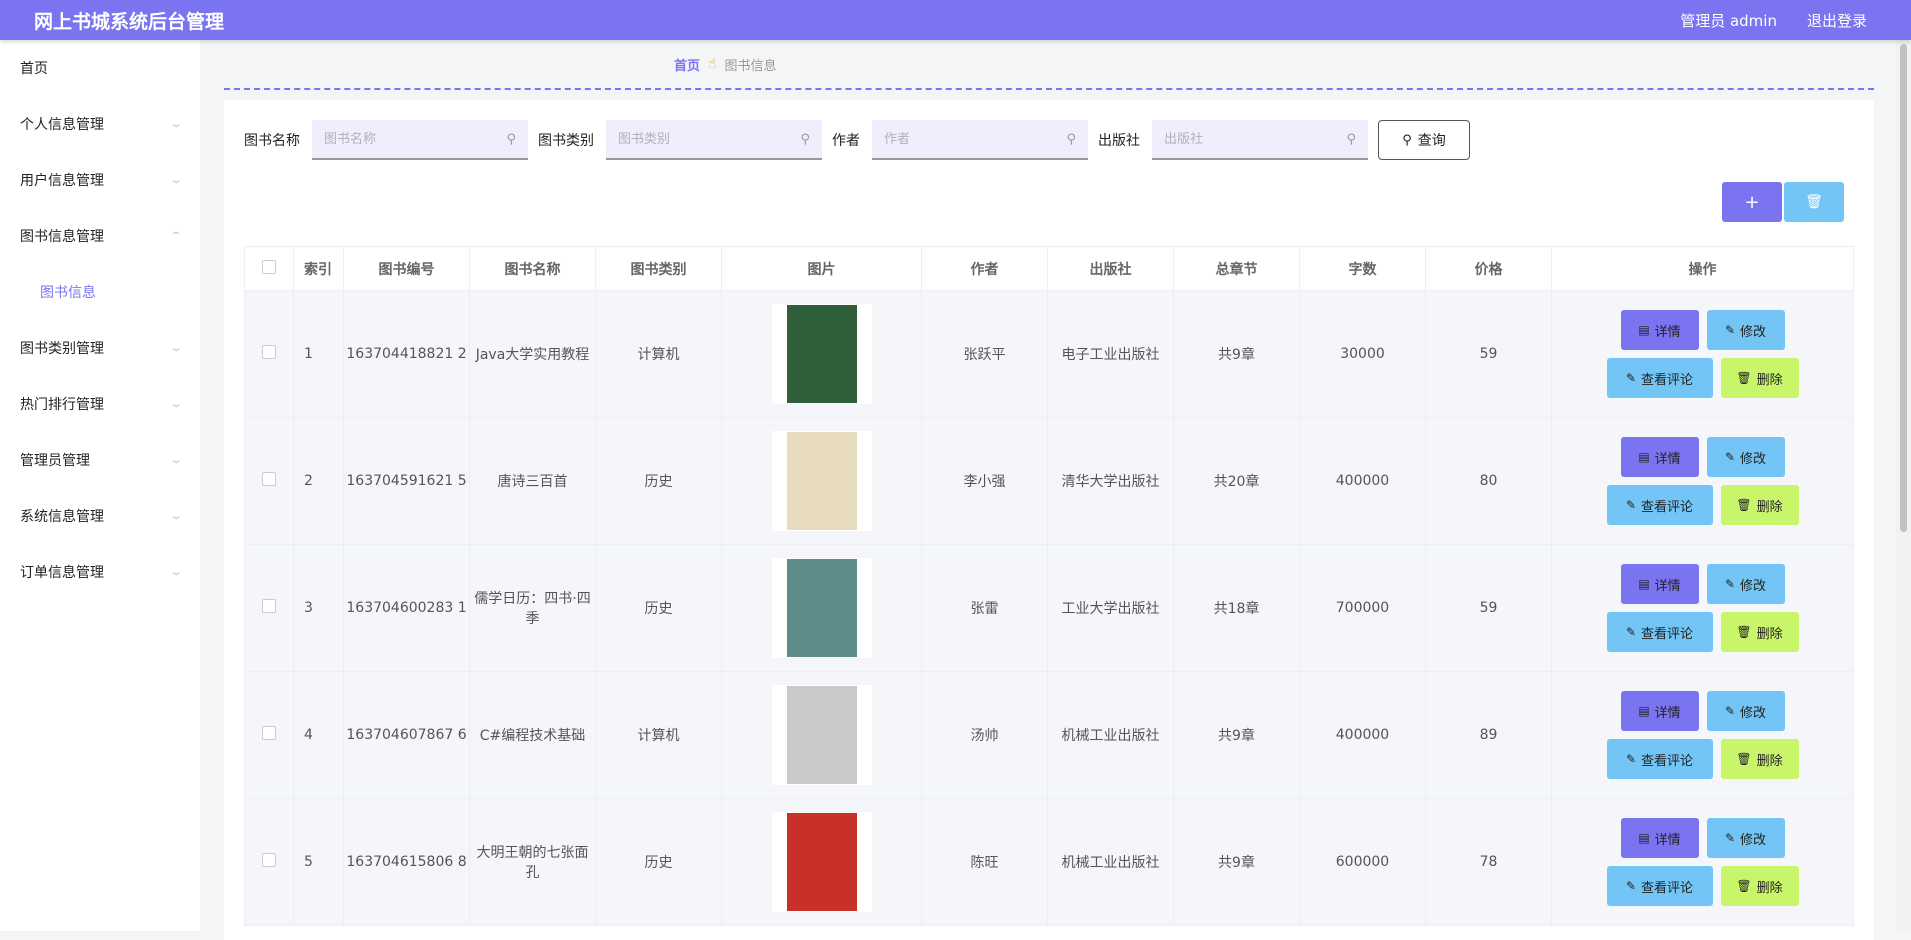 This screenshot has height=940, width=1911. What do you see at coordinates (406, 481) in the screenshot?
I see `cell-code: 163704591621 5` at bounding box center [406, 481].